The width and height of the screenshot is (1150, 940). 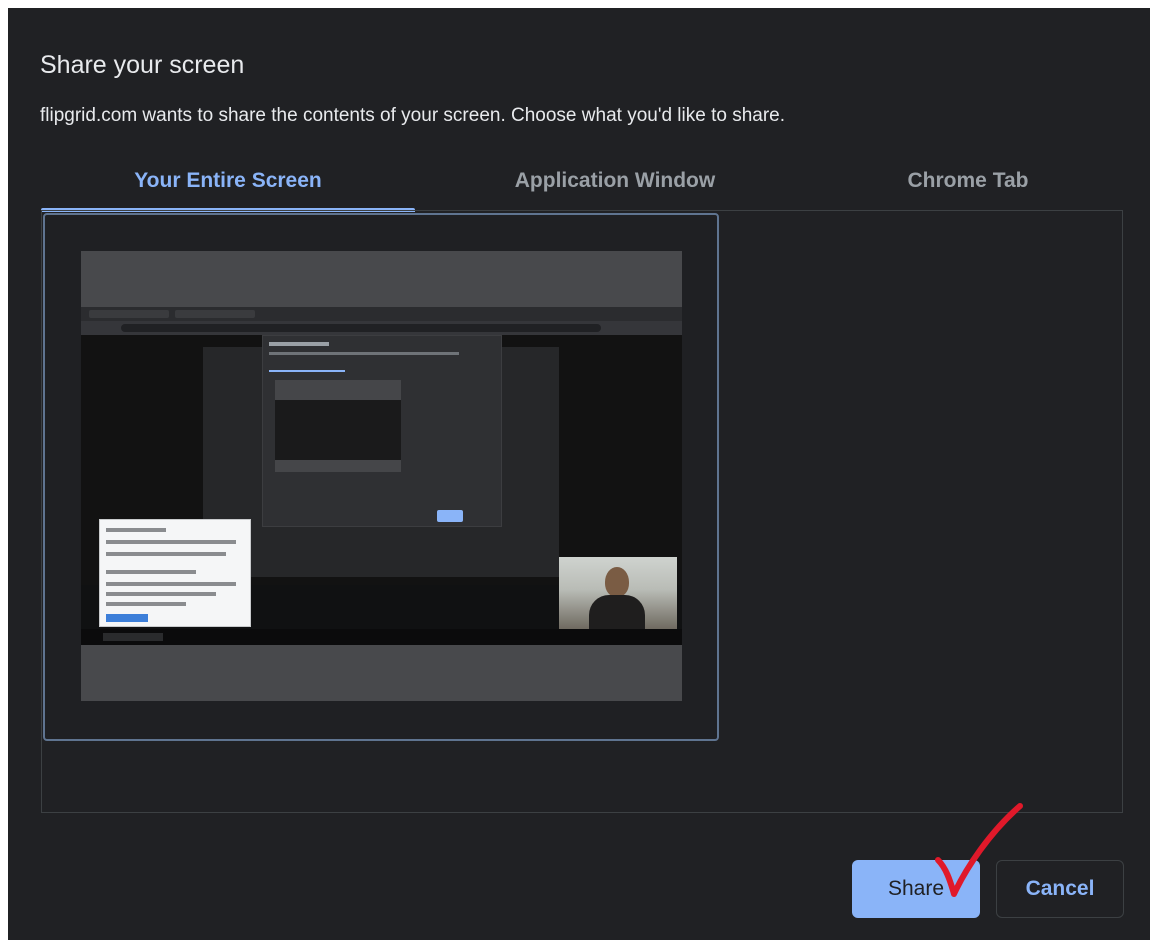 I want to click on tab-label: Chrome Tab, so click(x=968, y=180).